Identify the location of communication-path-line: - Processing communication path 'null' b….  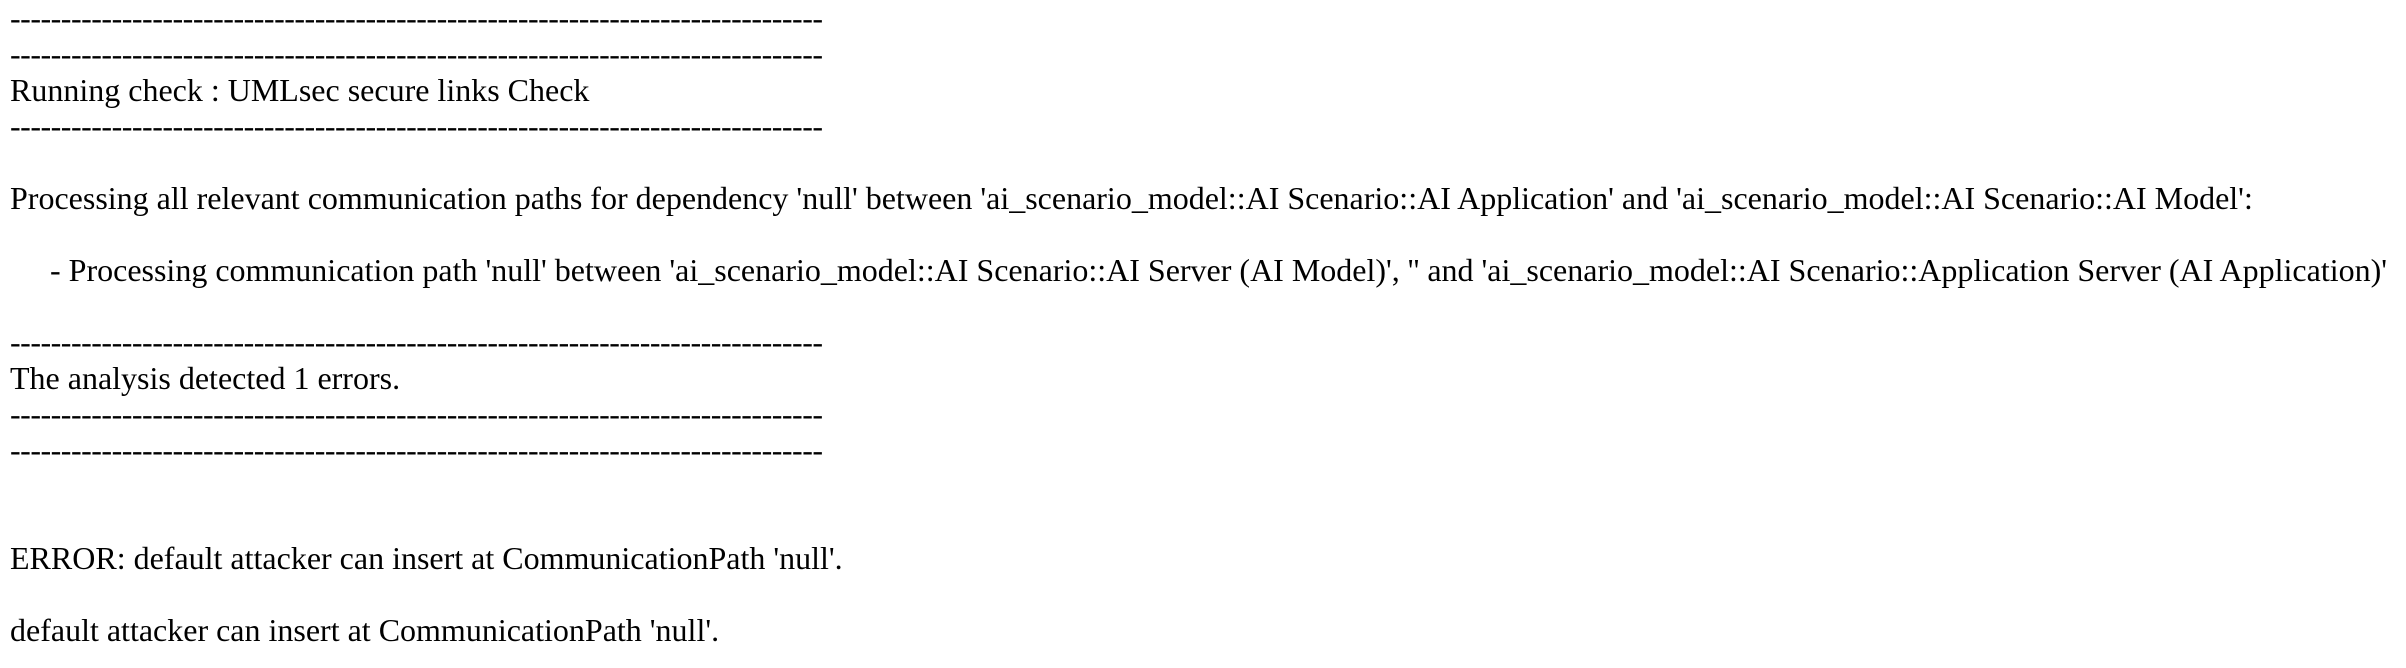
(1219, 270).